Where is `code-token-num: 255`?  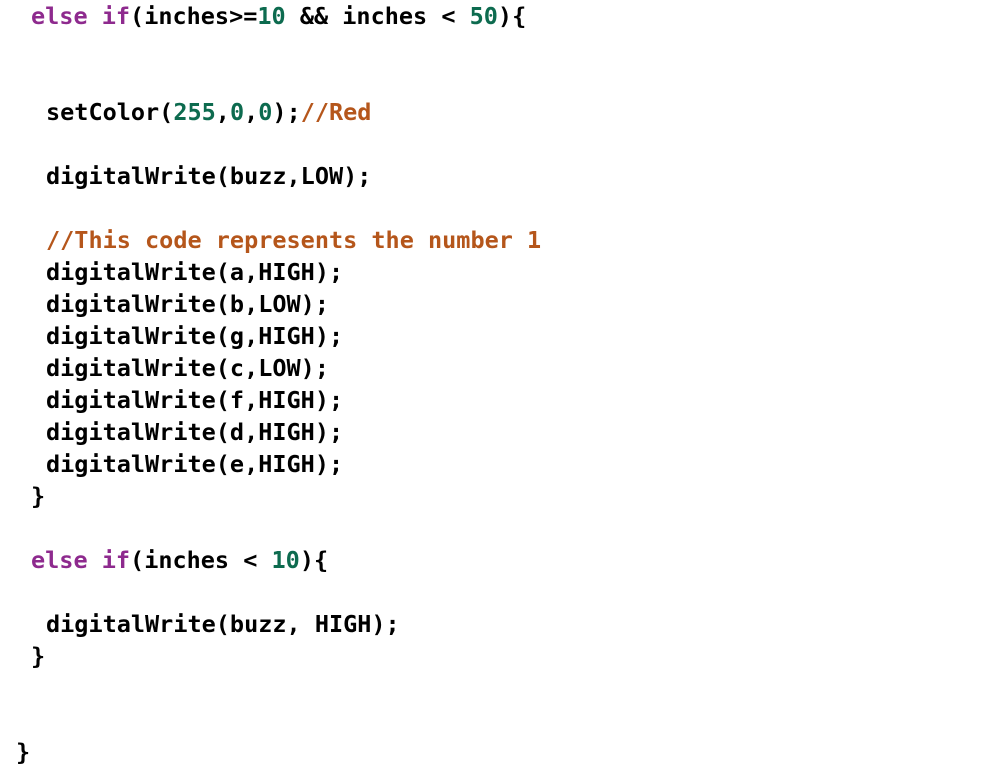
code-token-num: 255 is located at coordinates (194, 112).